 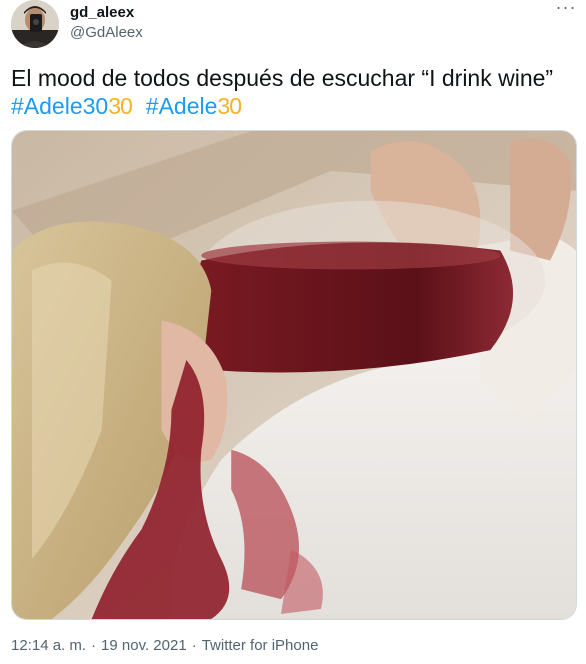 What do you see at coordinates (106, 32) in the screenshot?
I see `author-handle: @GdAleex` at bounding box center [106, 32].